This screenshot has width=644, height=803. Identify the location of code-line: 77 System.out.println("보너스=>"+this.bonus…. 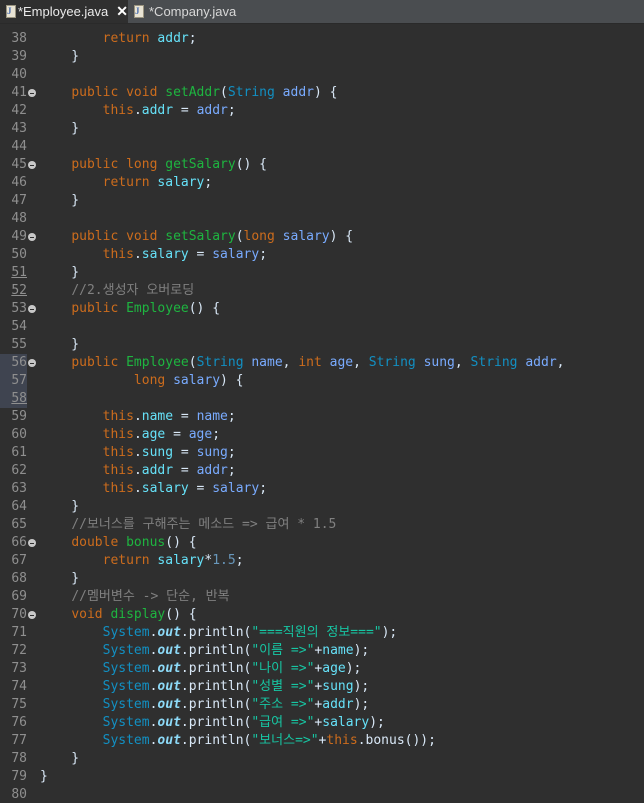
(322, 741).